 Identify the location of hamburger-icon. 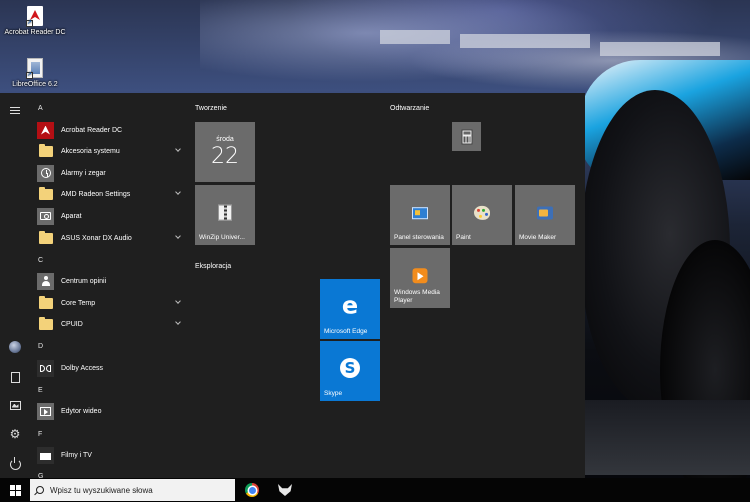
(15, 110).